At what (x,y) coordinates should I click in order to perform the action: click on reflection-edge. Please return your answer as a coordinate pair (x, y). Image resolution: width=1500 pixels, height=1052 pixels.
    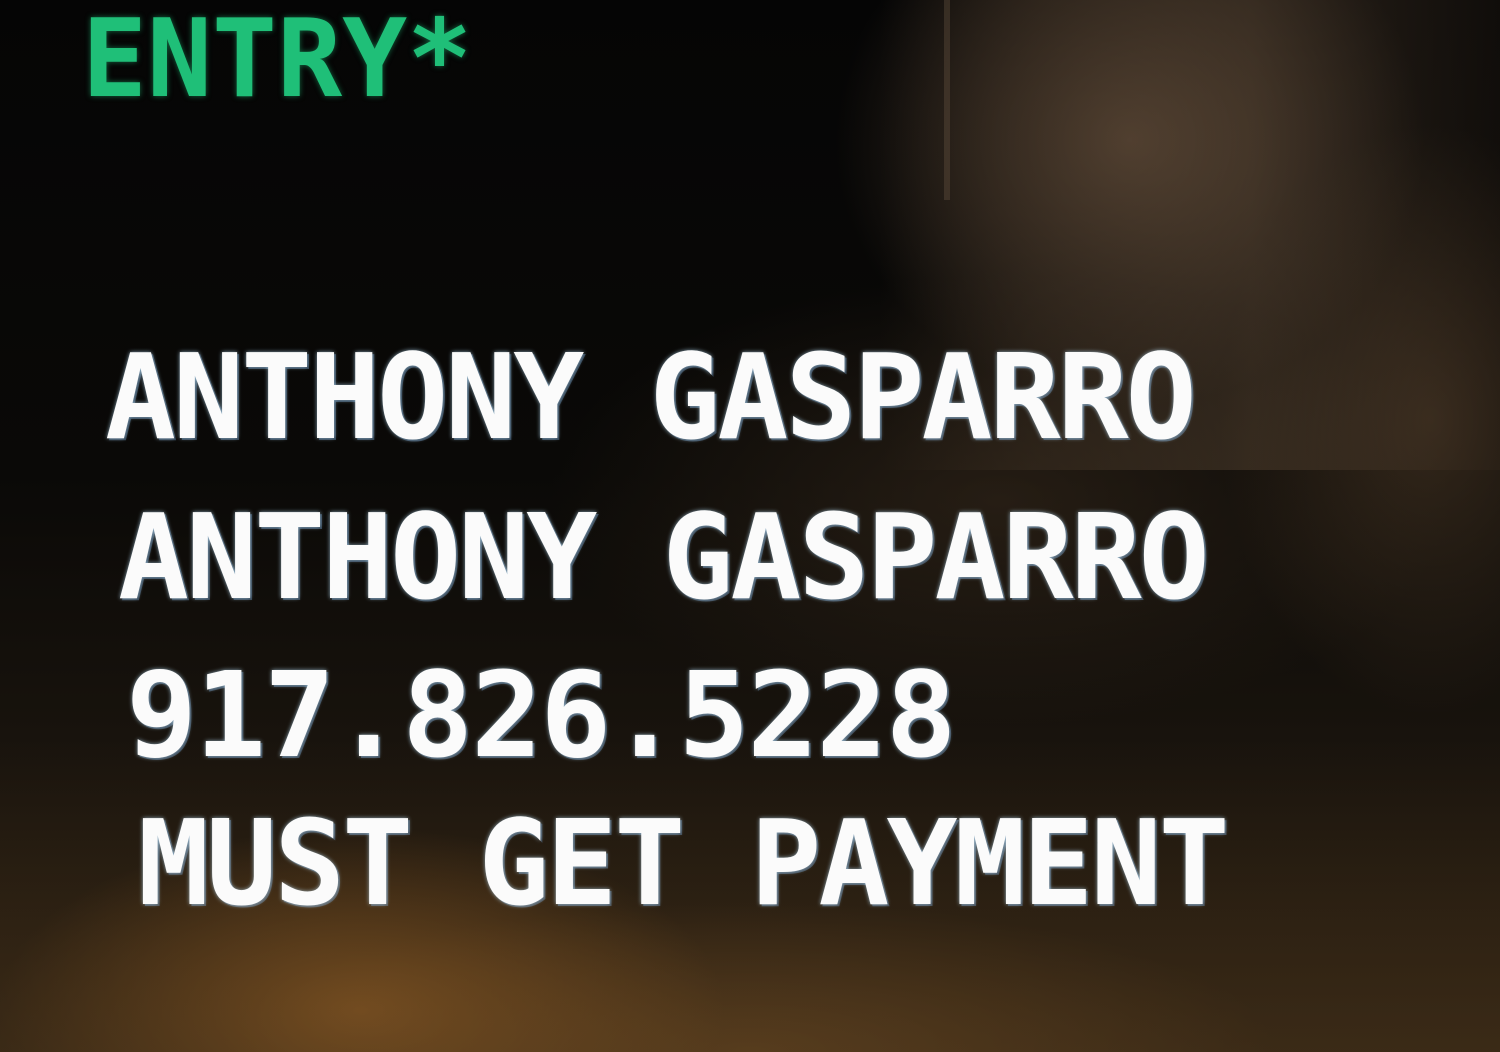
    Looking at the image, I should click on (947, 100).